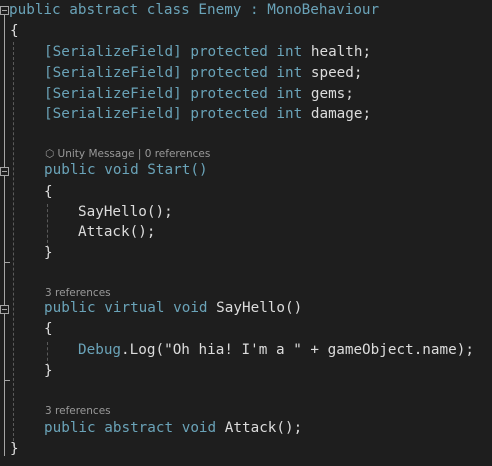  What do you see at coordinates (7, 262) in the screenshot?
I see `outline-end-start` at bounding box center [7, 262].